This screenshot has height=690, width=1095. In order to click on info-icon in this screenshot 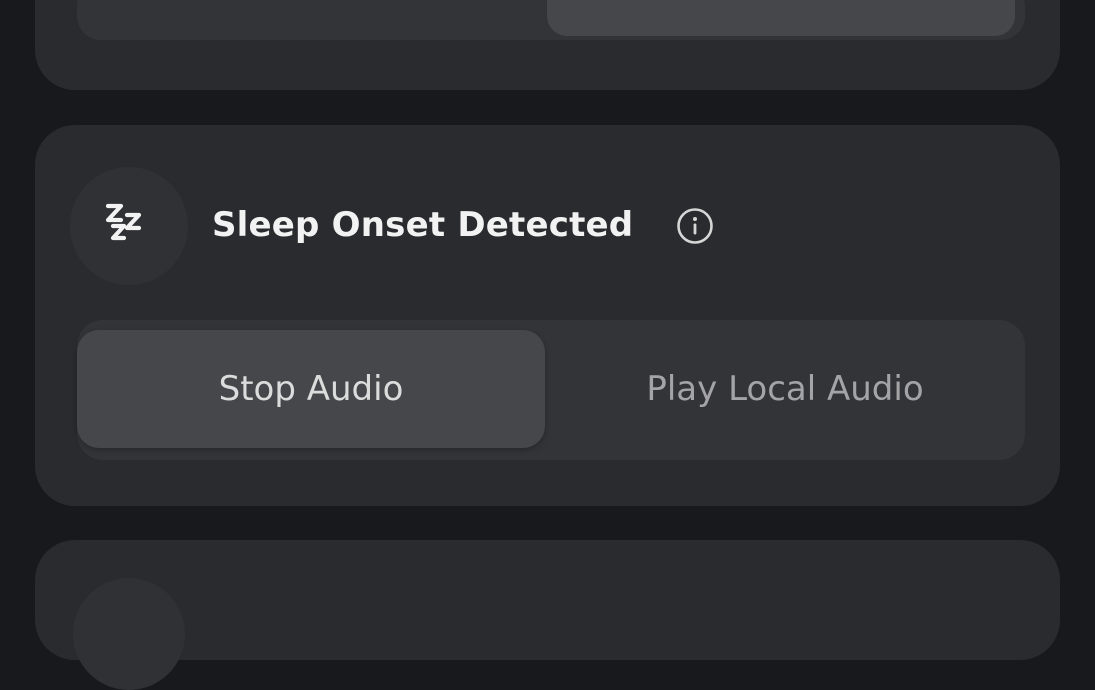, I will do `click(695, 226)`.